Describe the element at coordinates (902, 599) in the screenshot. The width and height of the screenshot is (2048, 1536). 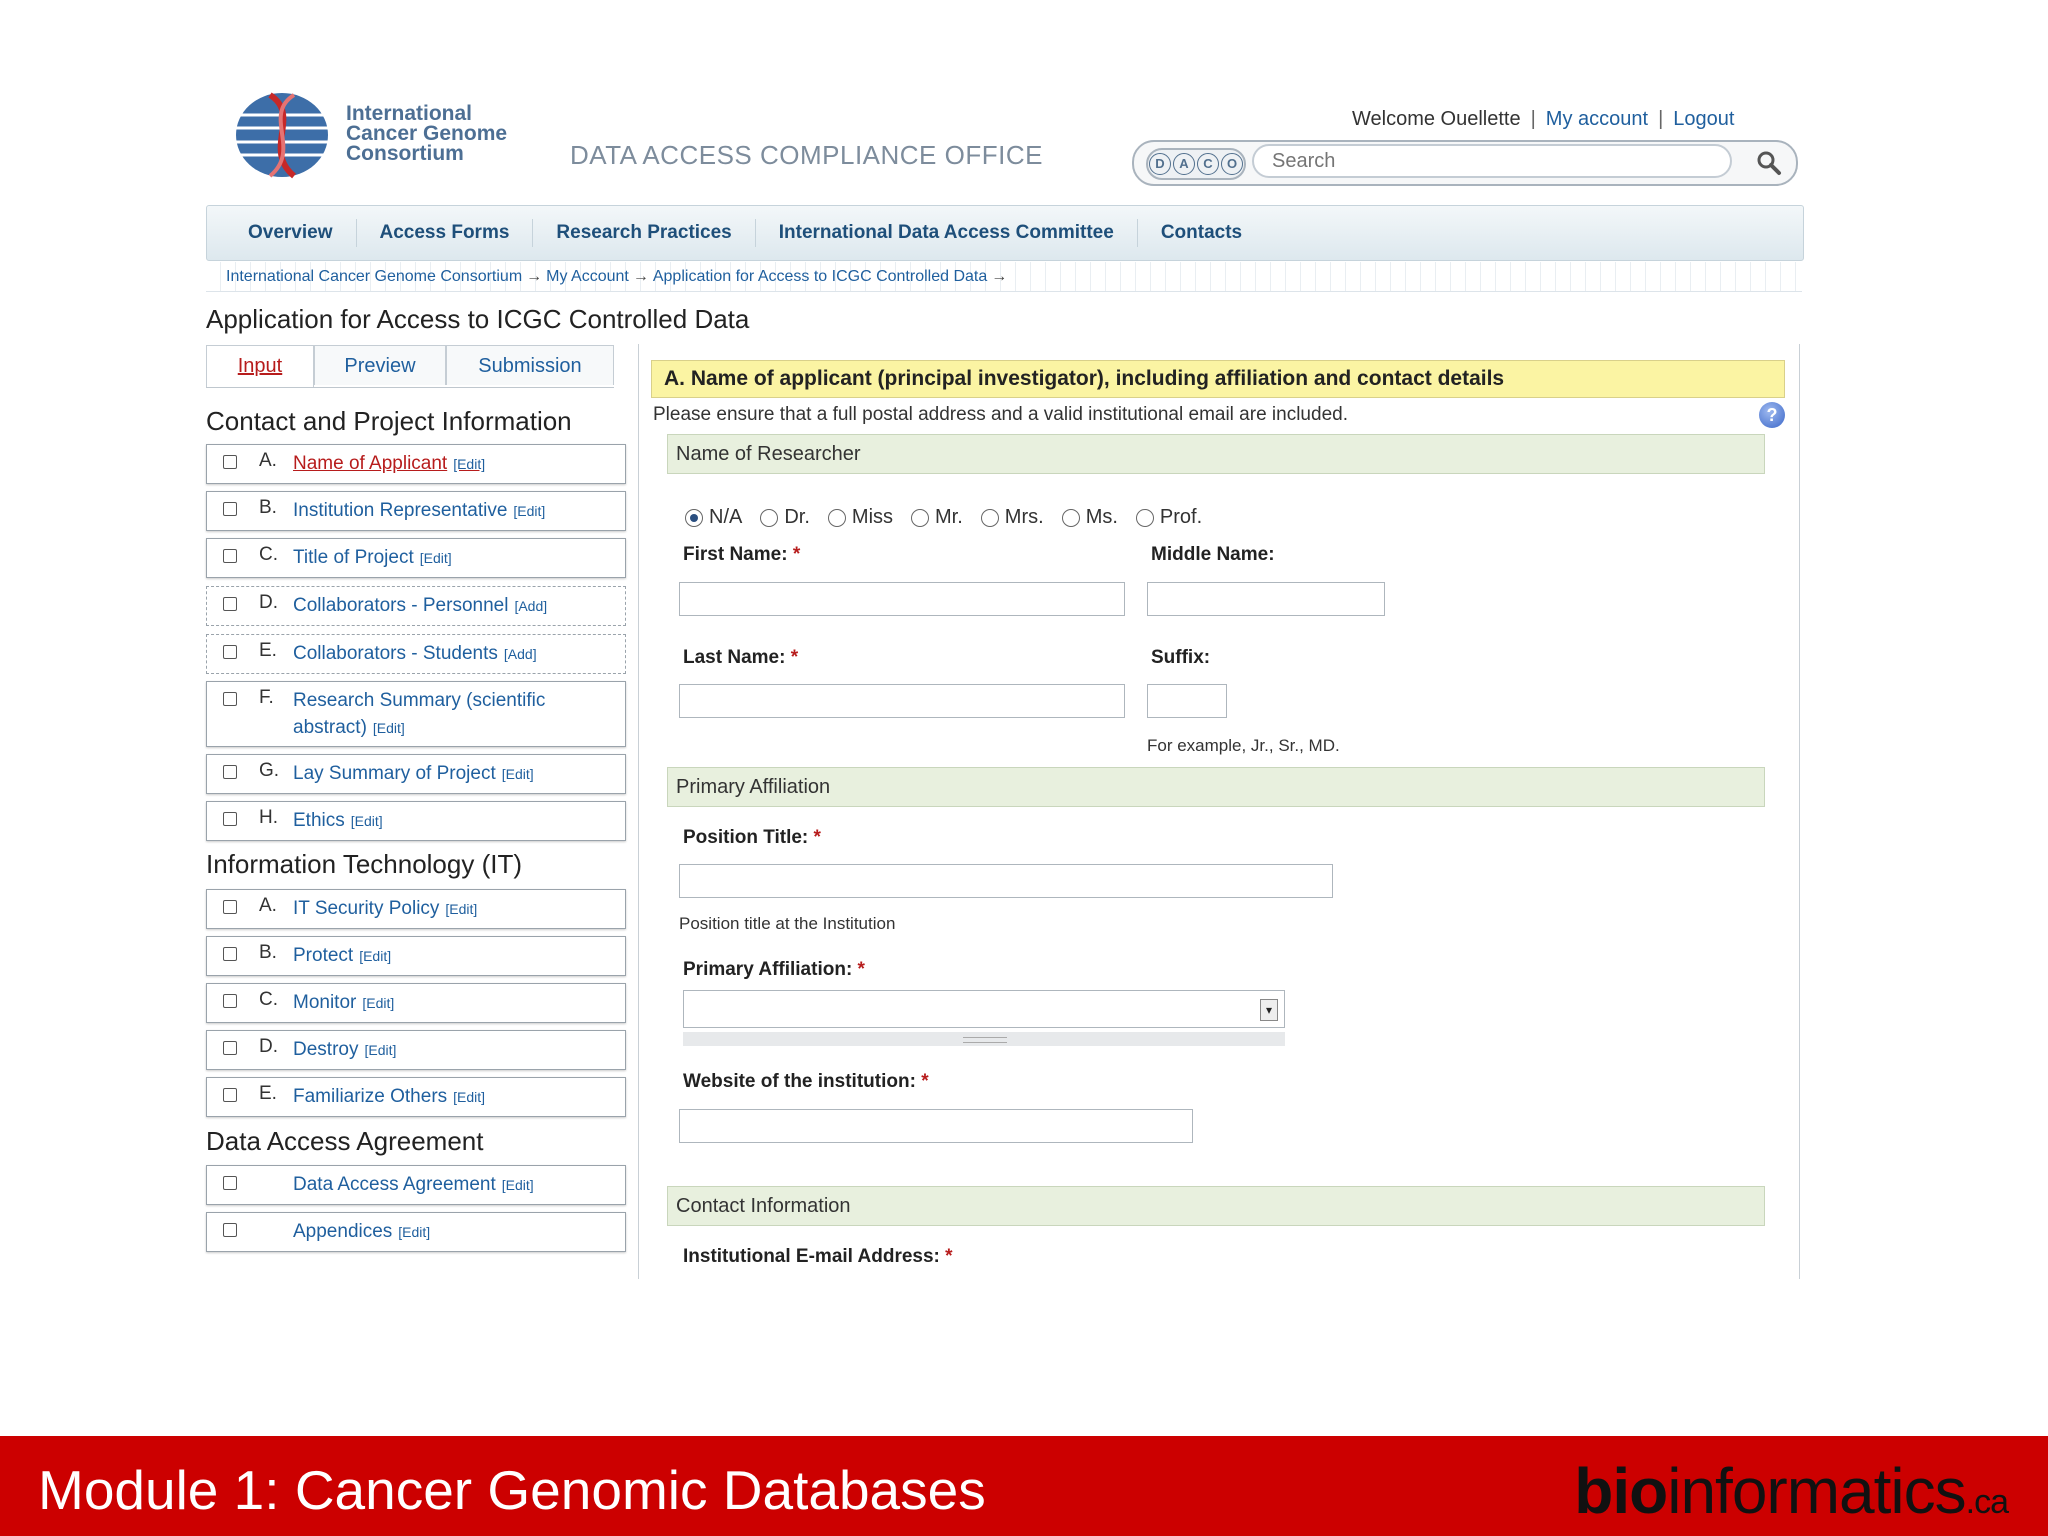
I see `first-name-input` at that location.